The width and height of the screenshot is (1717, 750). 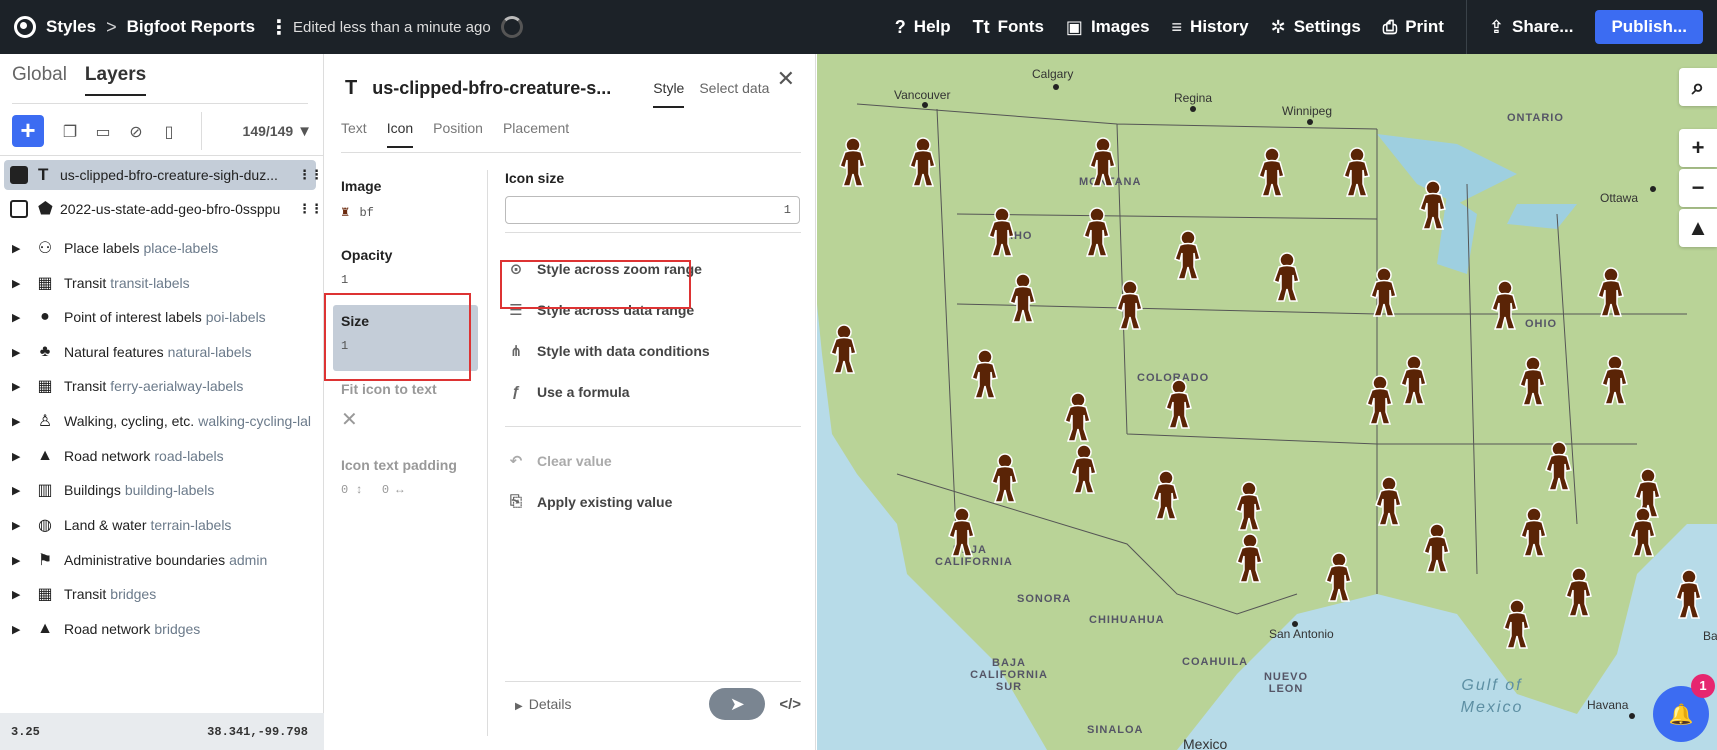 What do you see at coordinates (1698, 228) in the screenshot?
I see `compass-button: ▲` at bounding box center [1698, 228].